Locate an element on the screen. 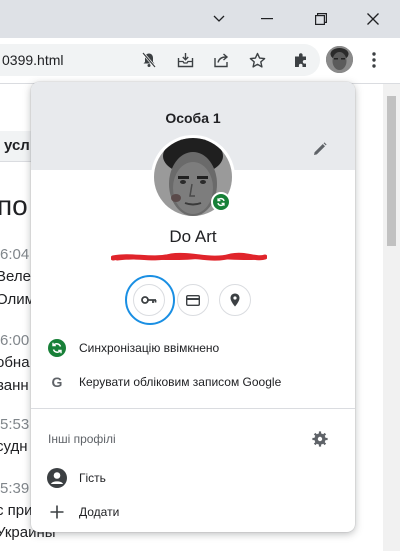 This screenshot has height=551, width=400. manage-account-row: G Керувати обліковим записом Google is located at coordinates (193, 382).